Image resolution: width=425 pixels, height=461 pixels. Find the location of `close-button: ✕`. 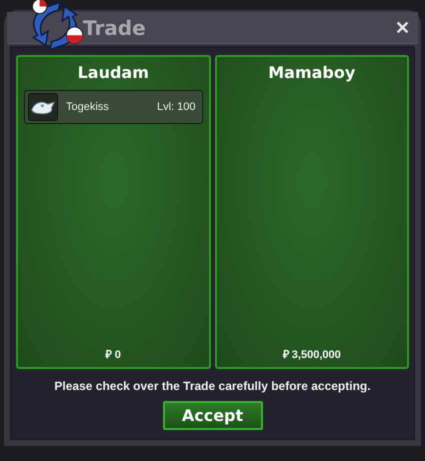

close-button: ✕ is located at coordinates (402, 27).